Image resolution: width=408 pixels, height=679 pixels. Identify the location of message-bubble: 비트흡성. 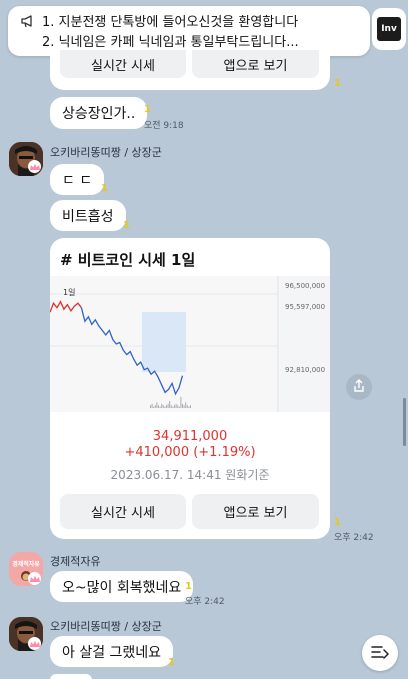
(88, 215).